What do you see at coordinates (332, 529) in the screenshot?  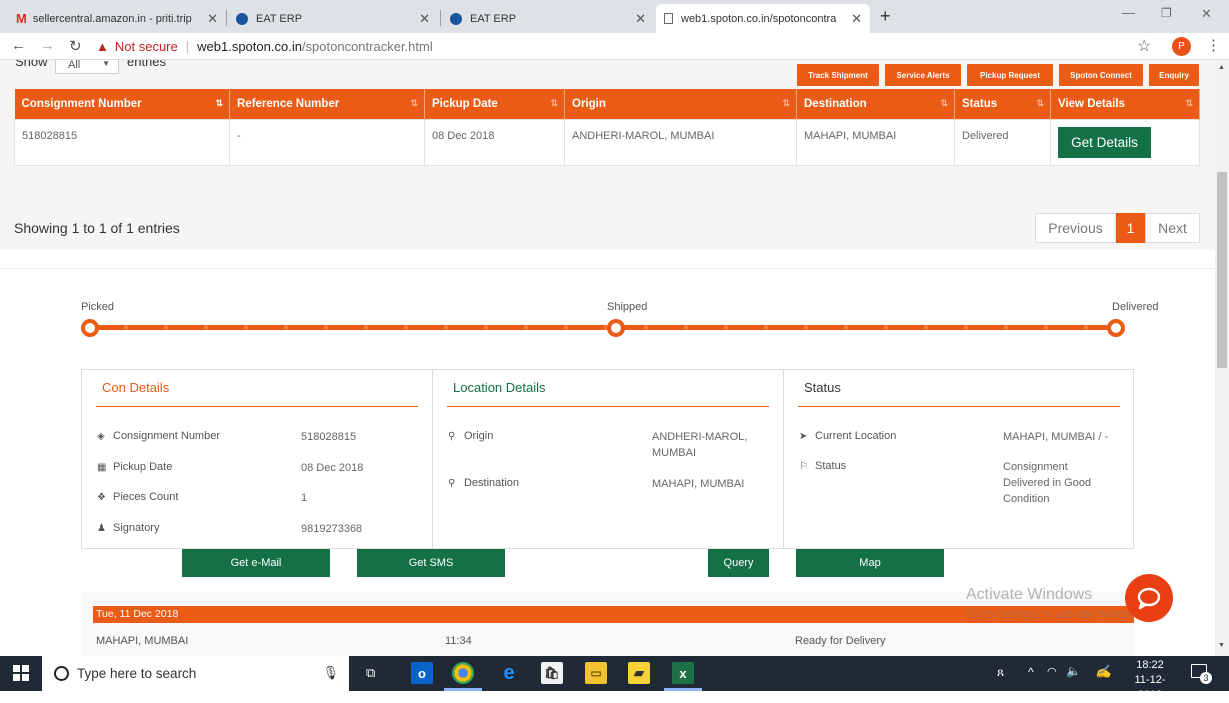 I see `con-value-signatory: 9819273368` at bounding box center [332, 529].